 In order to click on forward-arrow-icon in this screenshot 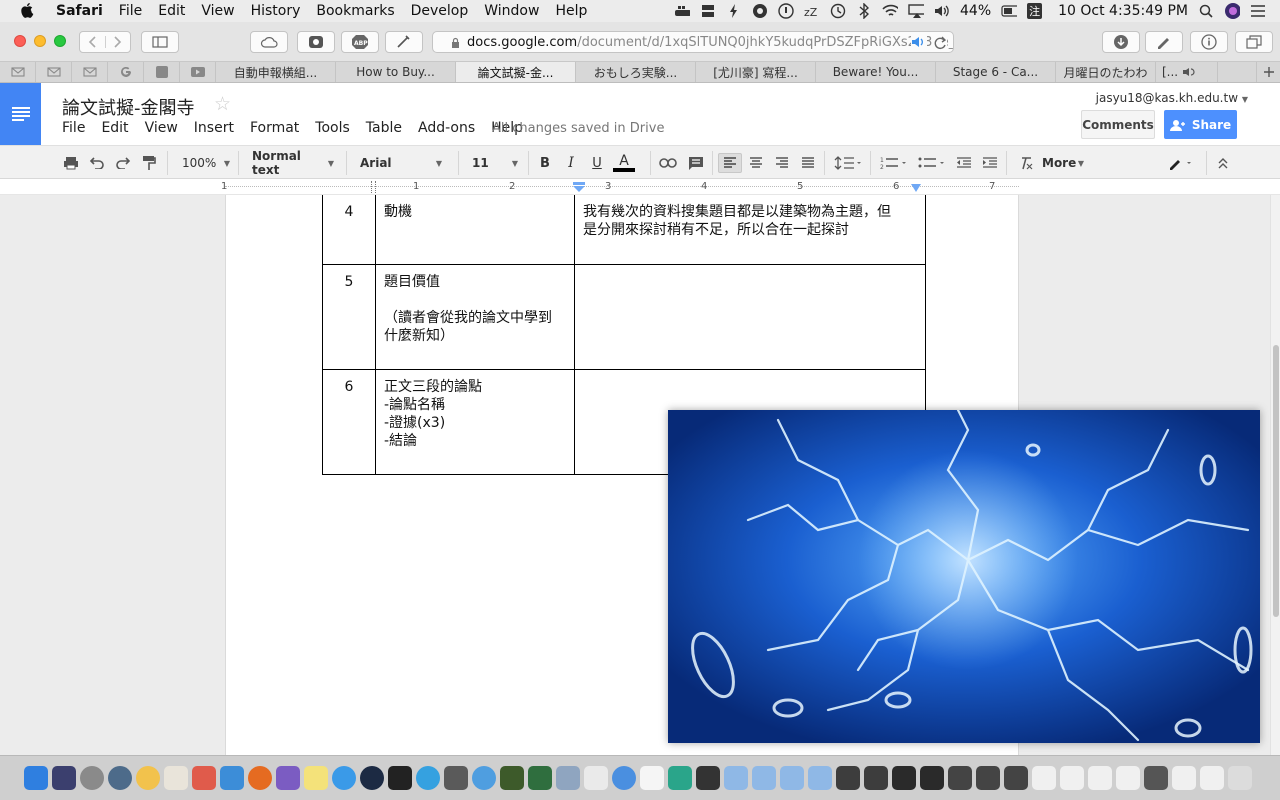, I will do `click(117, 42)`.